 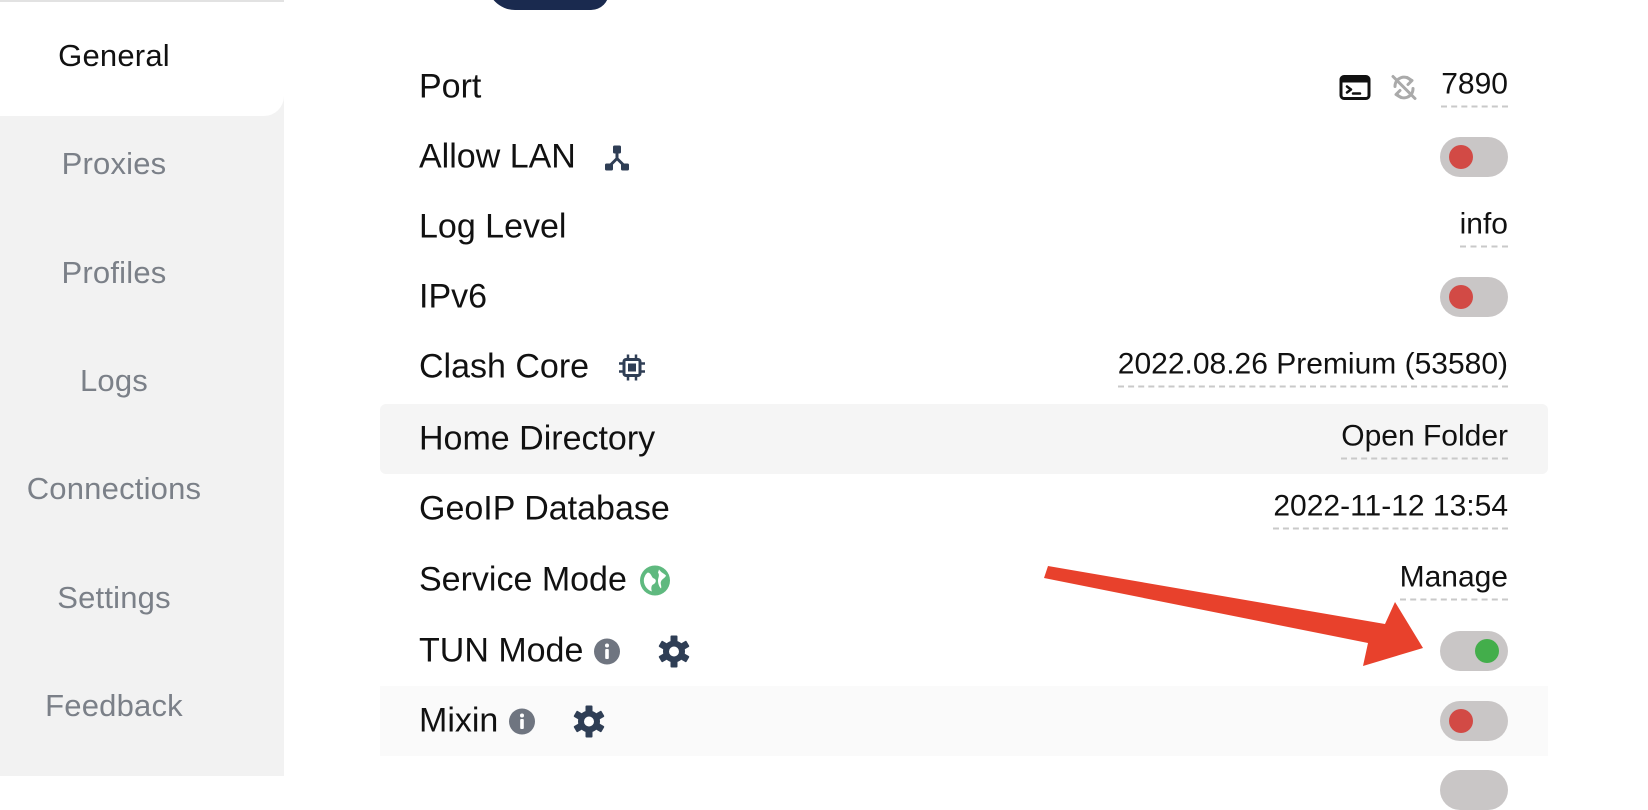 I want to click on tun-mode-toggle, so click(x=1474, y=651).